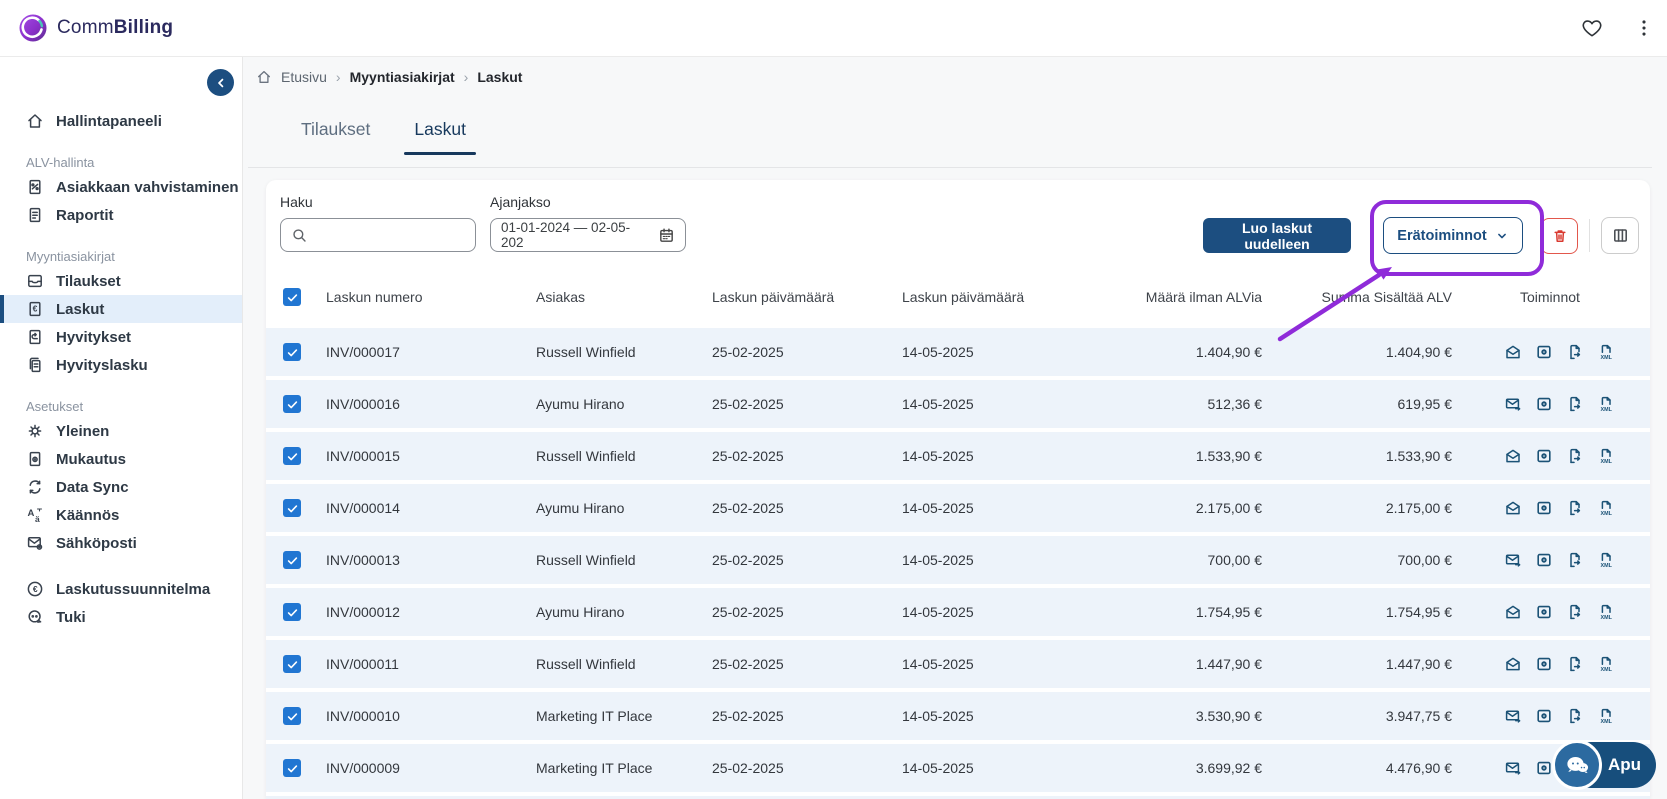  What do you see at coordinates (121, 487) in the screenshot?
I see `sidebar-item-data-sync: Data Sync` at bounding box center [121, 487].